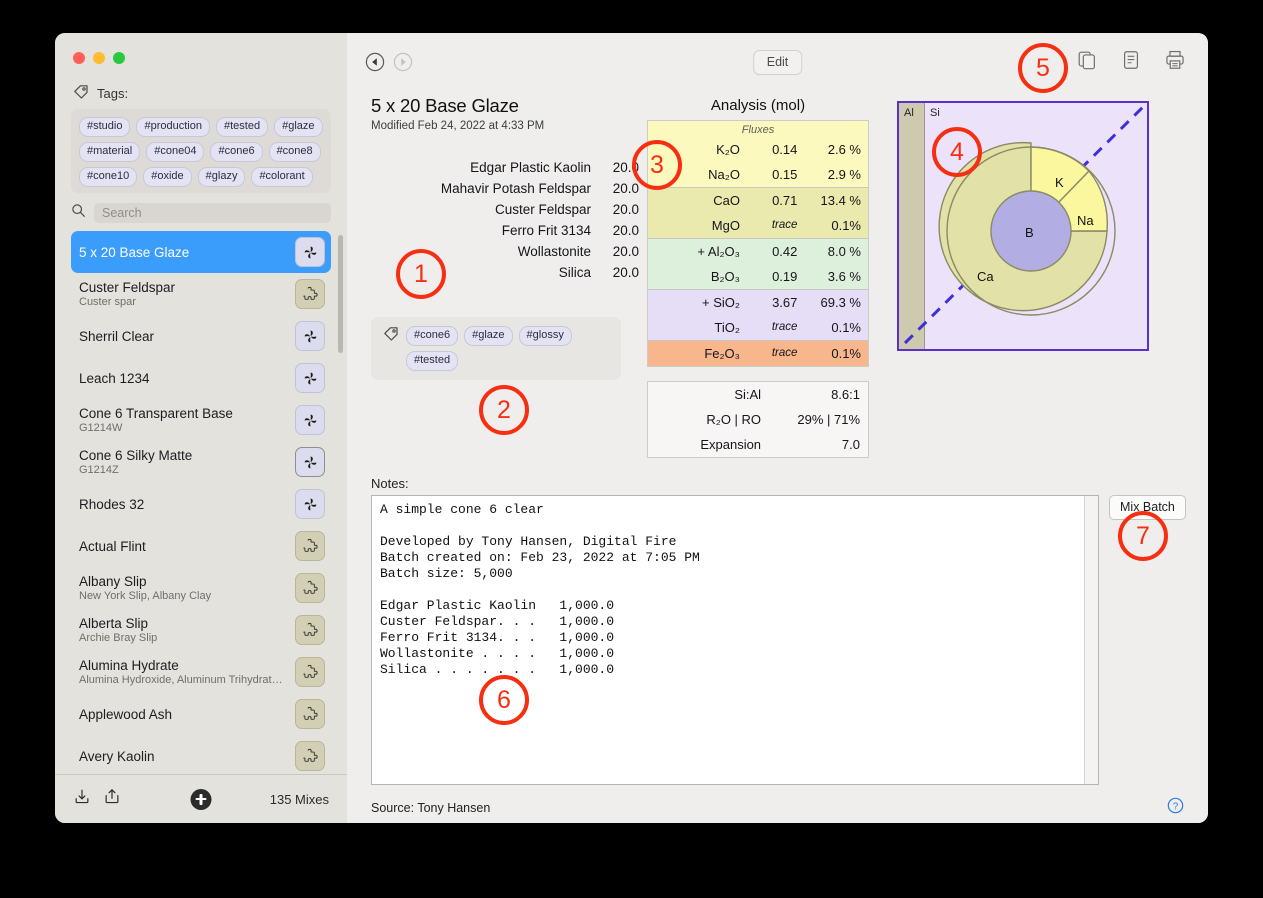 This screenshot has width=1263, height=898. Describe the element at coordinates (173, 127) in the screenshot. I see `tag-chip: #production` at that location.